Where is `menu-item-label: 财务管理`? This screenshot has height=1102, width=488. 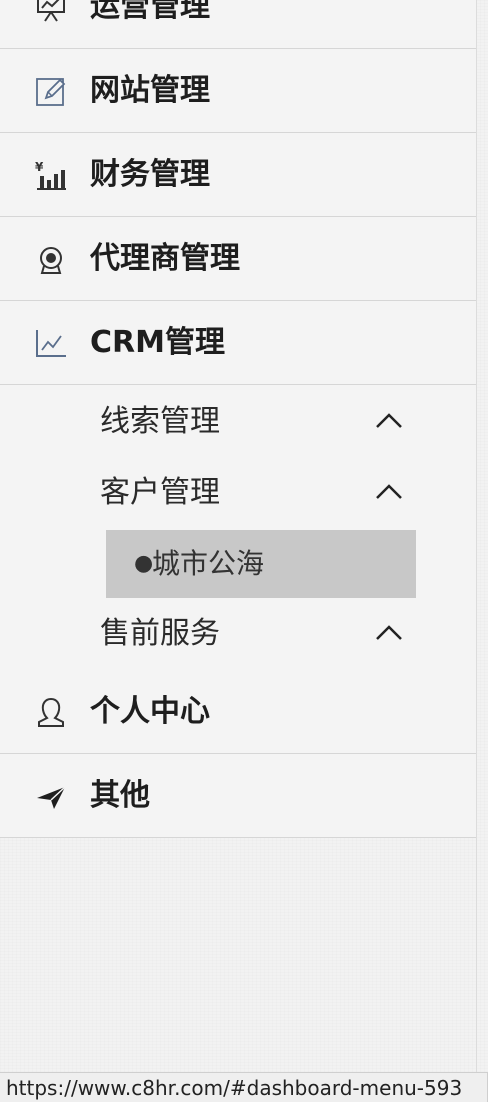
menu-item-label: 财务管理 is located at coordinates (150, 174).